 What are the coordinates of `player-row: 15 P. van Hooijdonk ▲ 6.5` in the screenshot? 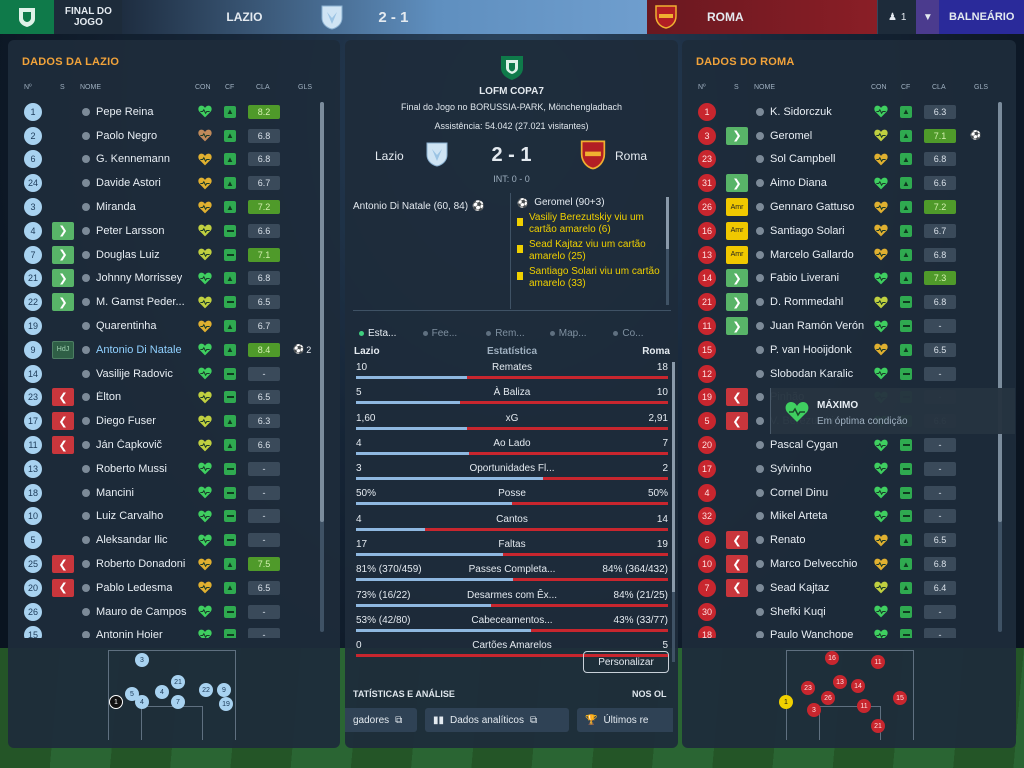 It's located at (849, 350).